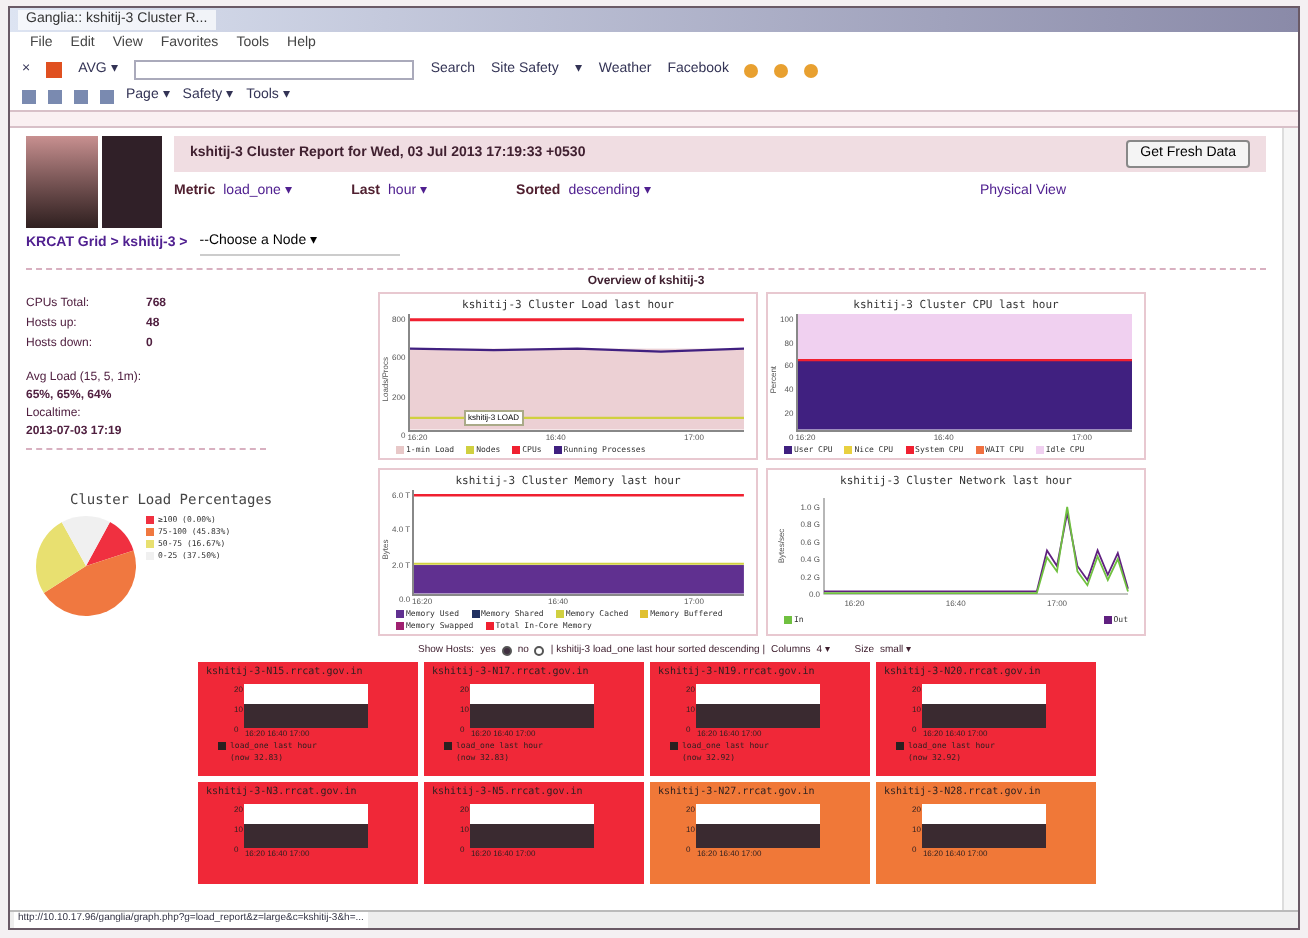  Describe the element at coordinates (274, 70) in the screenshot. I see `search-field` at that location.